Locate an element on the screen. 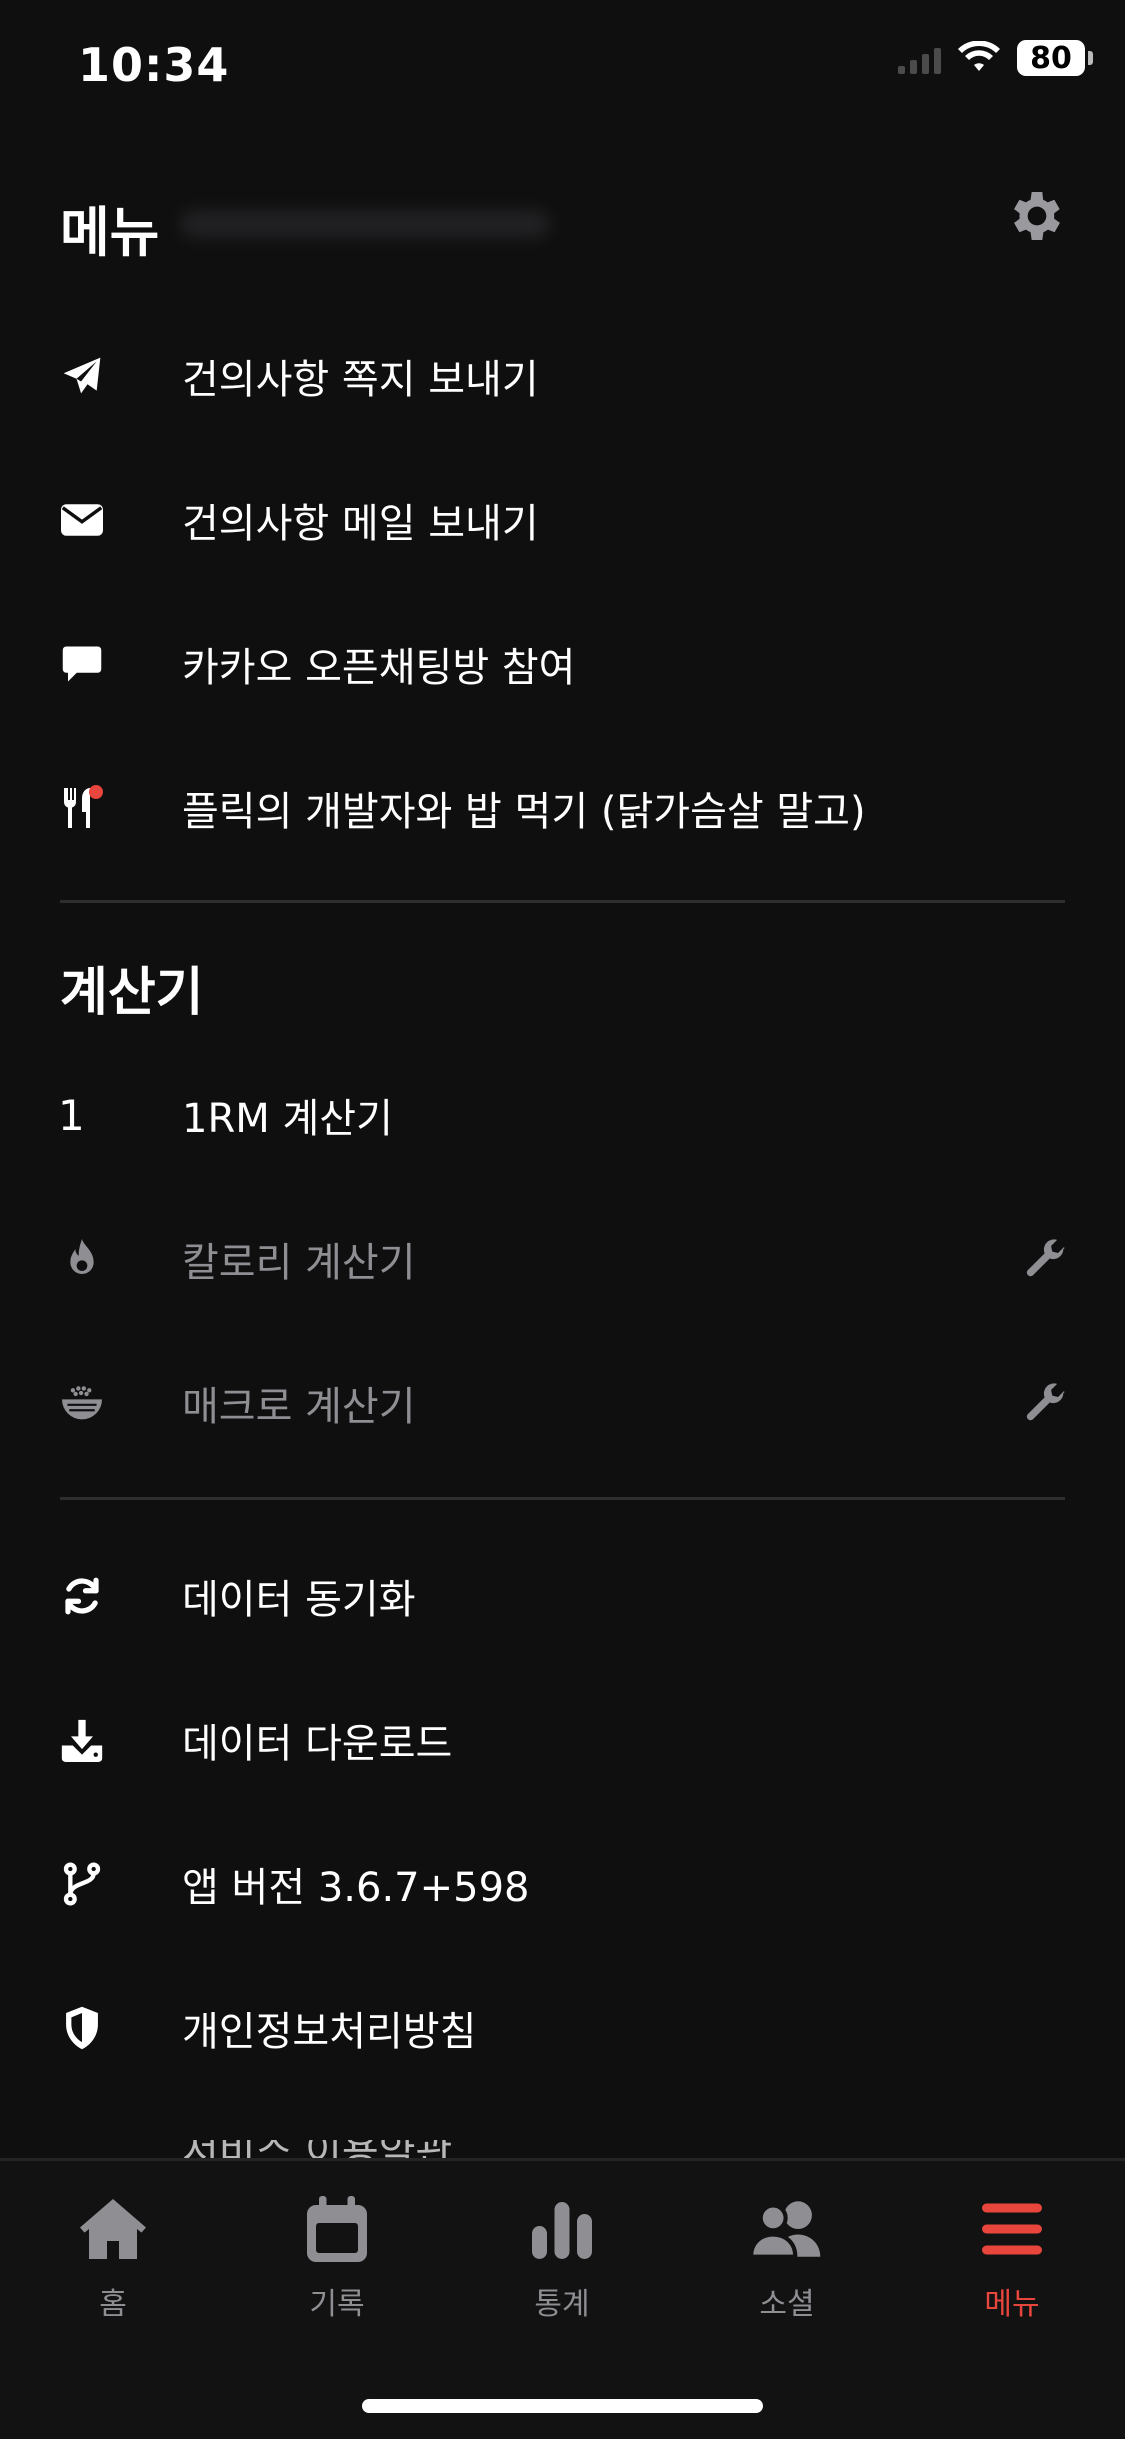 This screenshot has width=1125, height=2439. menu-item-label: 건의사항 메일 보내기 is located at coordinates (360, 524).